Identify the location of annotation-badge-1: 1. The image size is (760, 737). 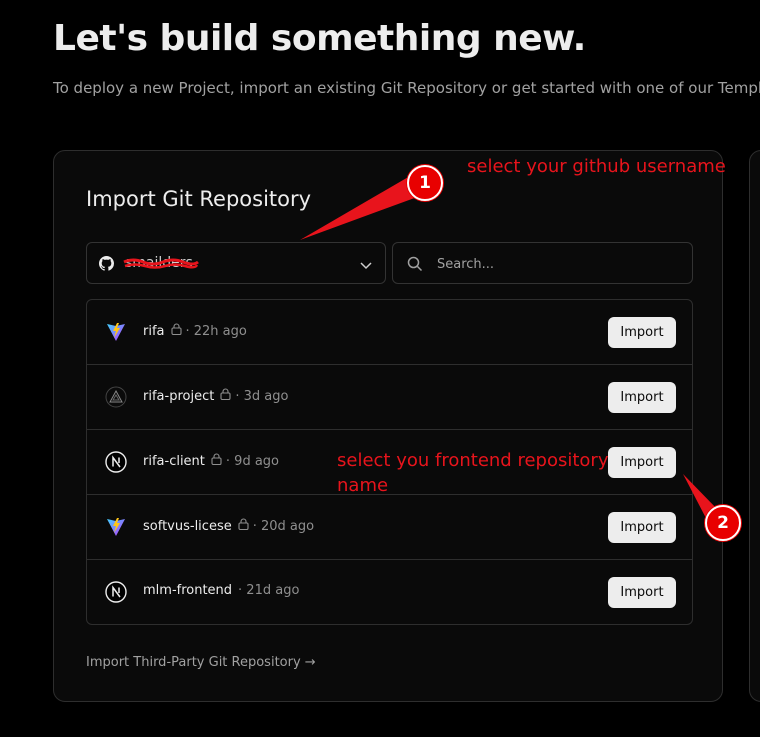
(425, 183).